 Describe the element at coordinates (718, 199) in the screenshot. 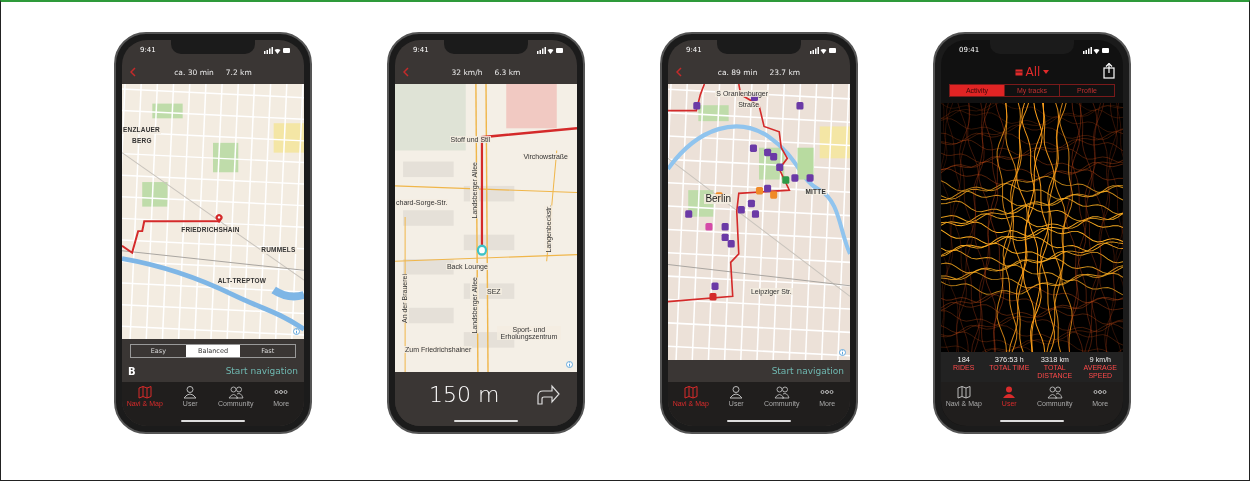

I see `map-label: Berlin` at that location.